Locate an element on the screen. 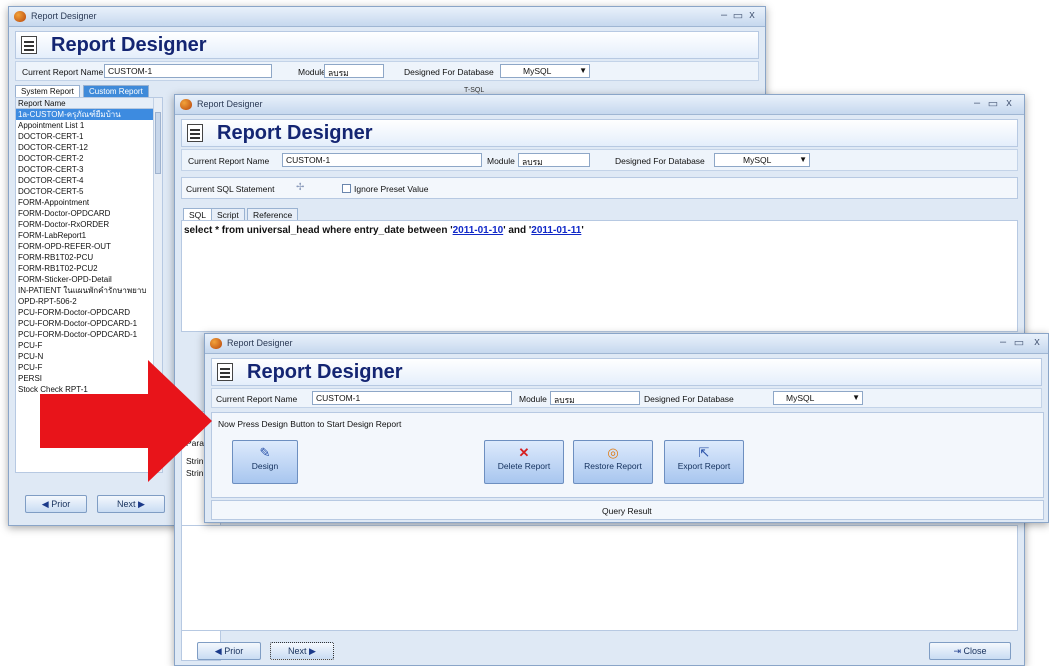 Image resolution: width=1049 pixels, height=666 pixels. list-item: FORM-OPD-REFER-OUT is located at coordinates (89, 246).